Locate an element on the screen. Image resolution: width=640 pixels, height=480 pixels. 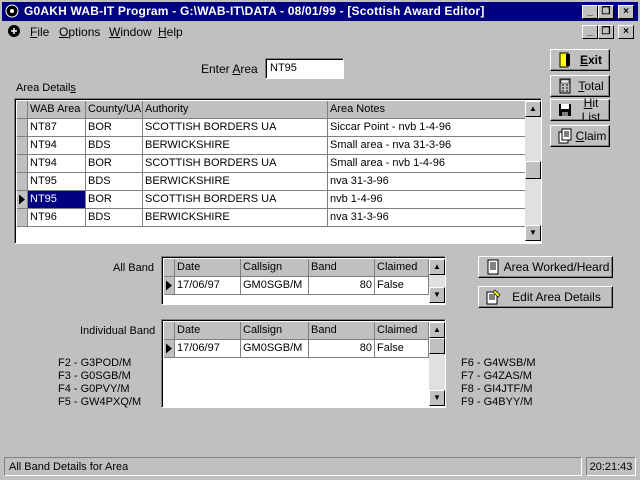
area-worked-heard-button: Area Worked/Heard is located at coordinates (545, 267).